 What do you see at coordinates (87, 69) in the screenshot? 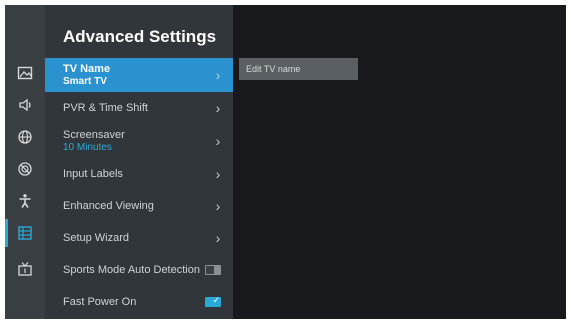
I see `menu-item-label: TV Name` at bounding box center [87, 69].